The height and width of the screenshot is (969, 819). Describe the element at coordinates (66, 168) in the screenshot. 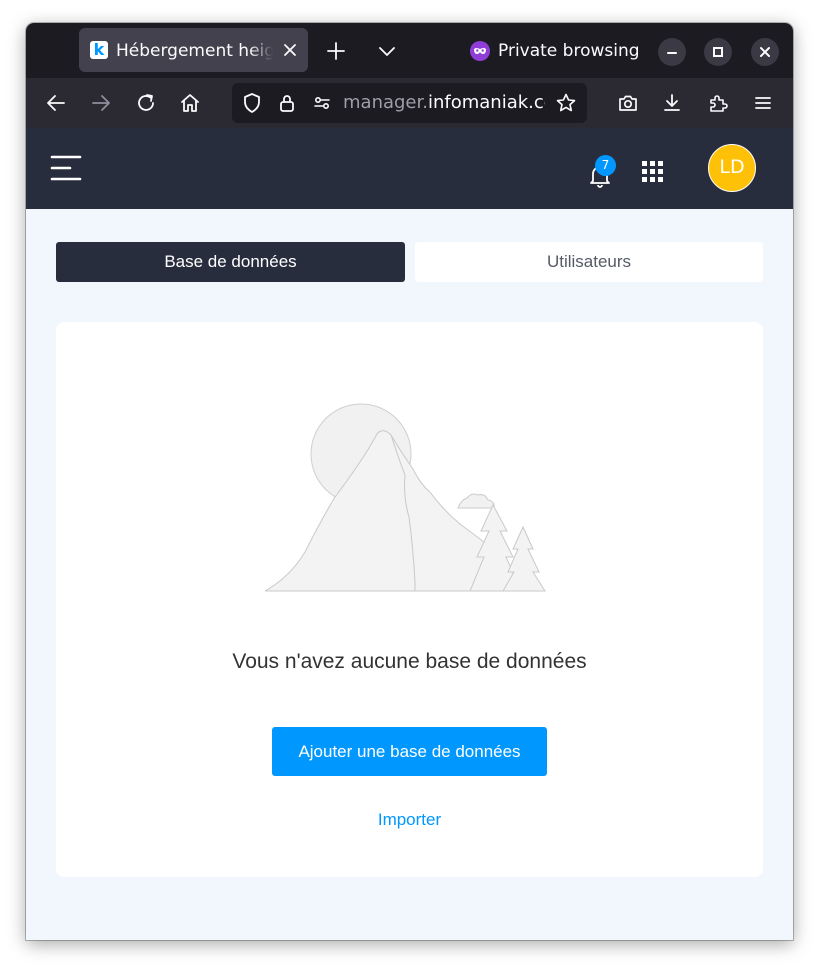

I see `sidebar-menu-icon` at that location.